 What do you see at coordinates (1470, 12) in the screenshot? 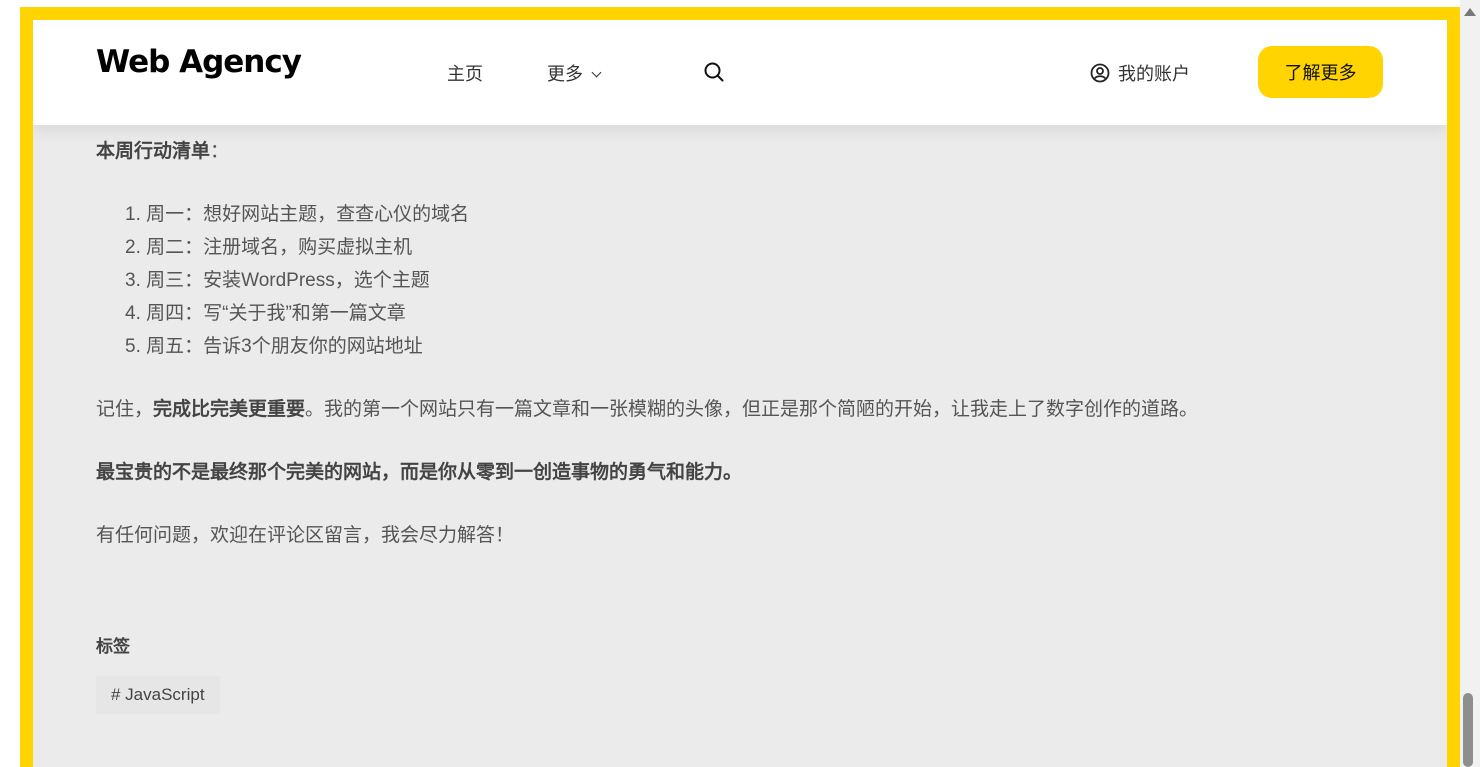
I see `scroll-up-arrow-icon` at bounding box center [1470, 12].